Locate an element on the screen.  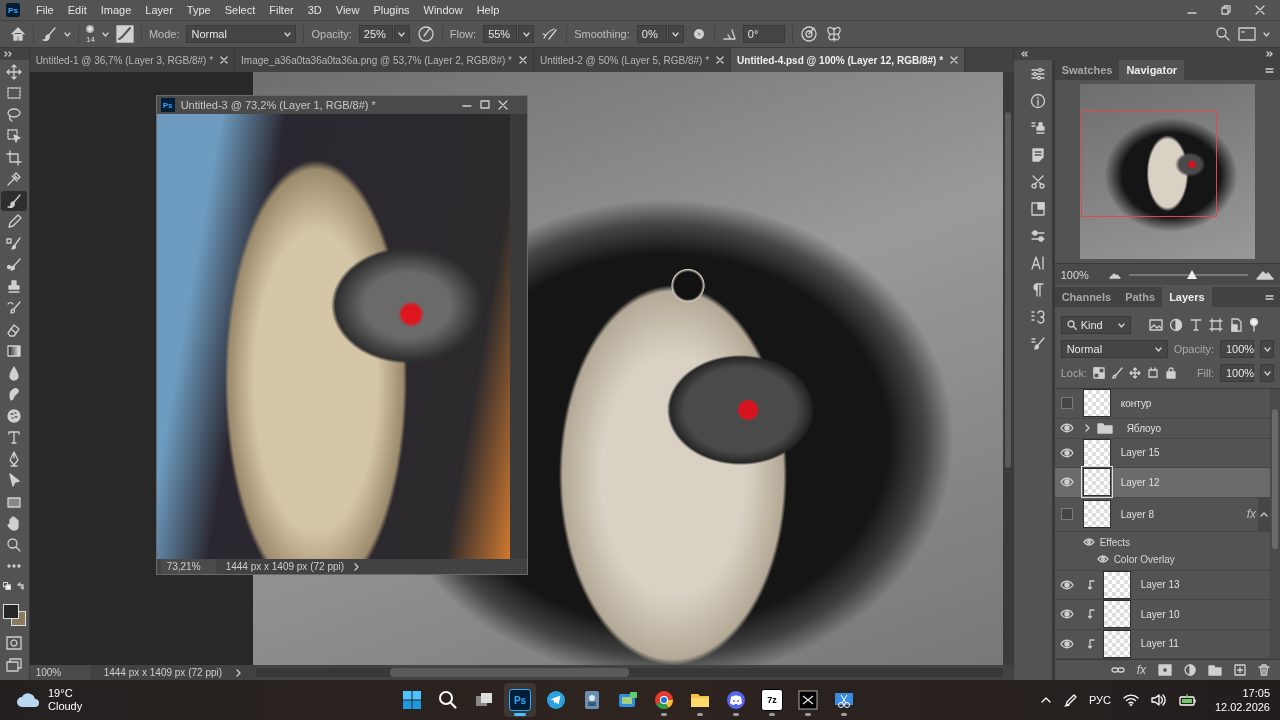
filter-toggle-icon is located at coordinates (1253, 325).